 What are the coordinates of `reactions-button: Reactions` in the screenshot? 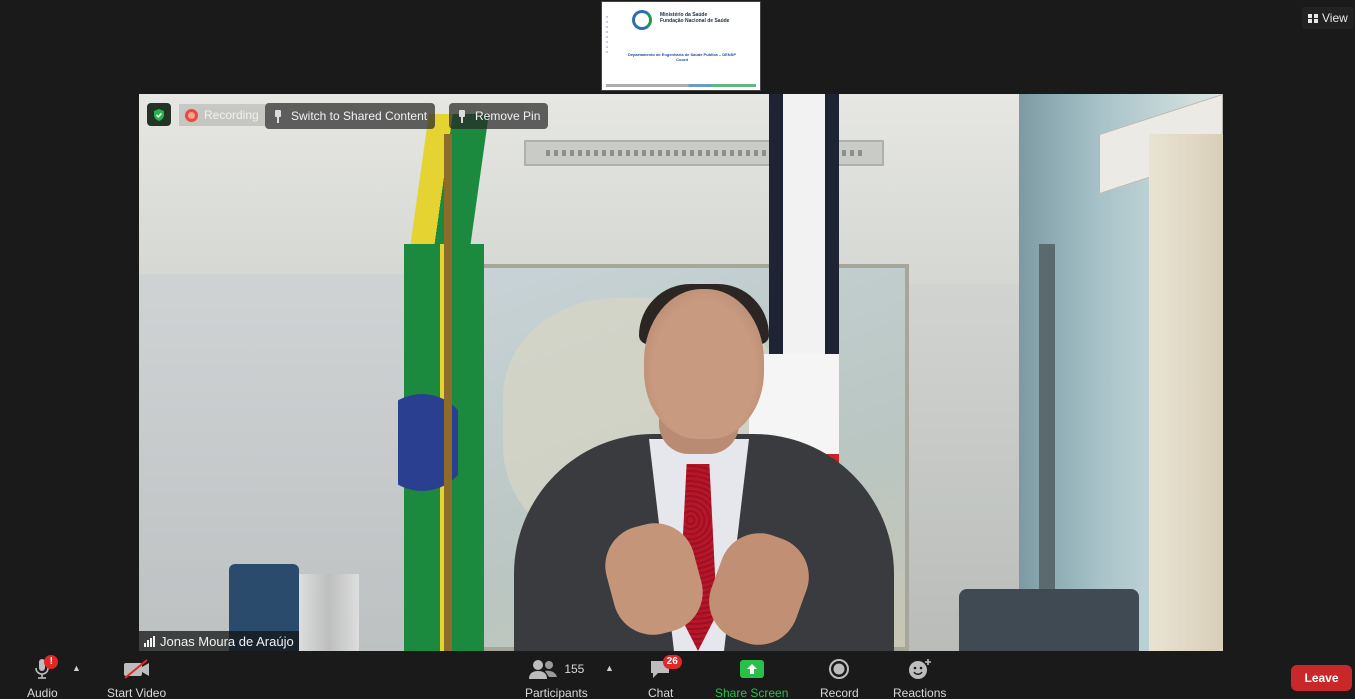 It's located at (919, 677).